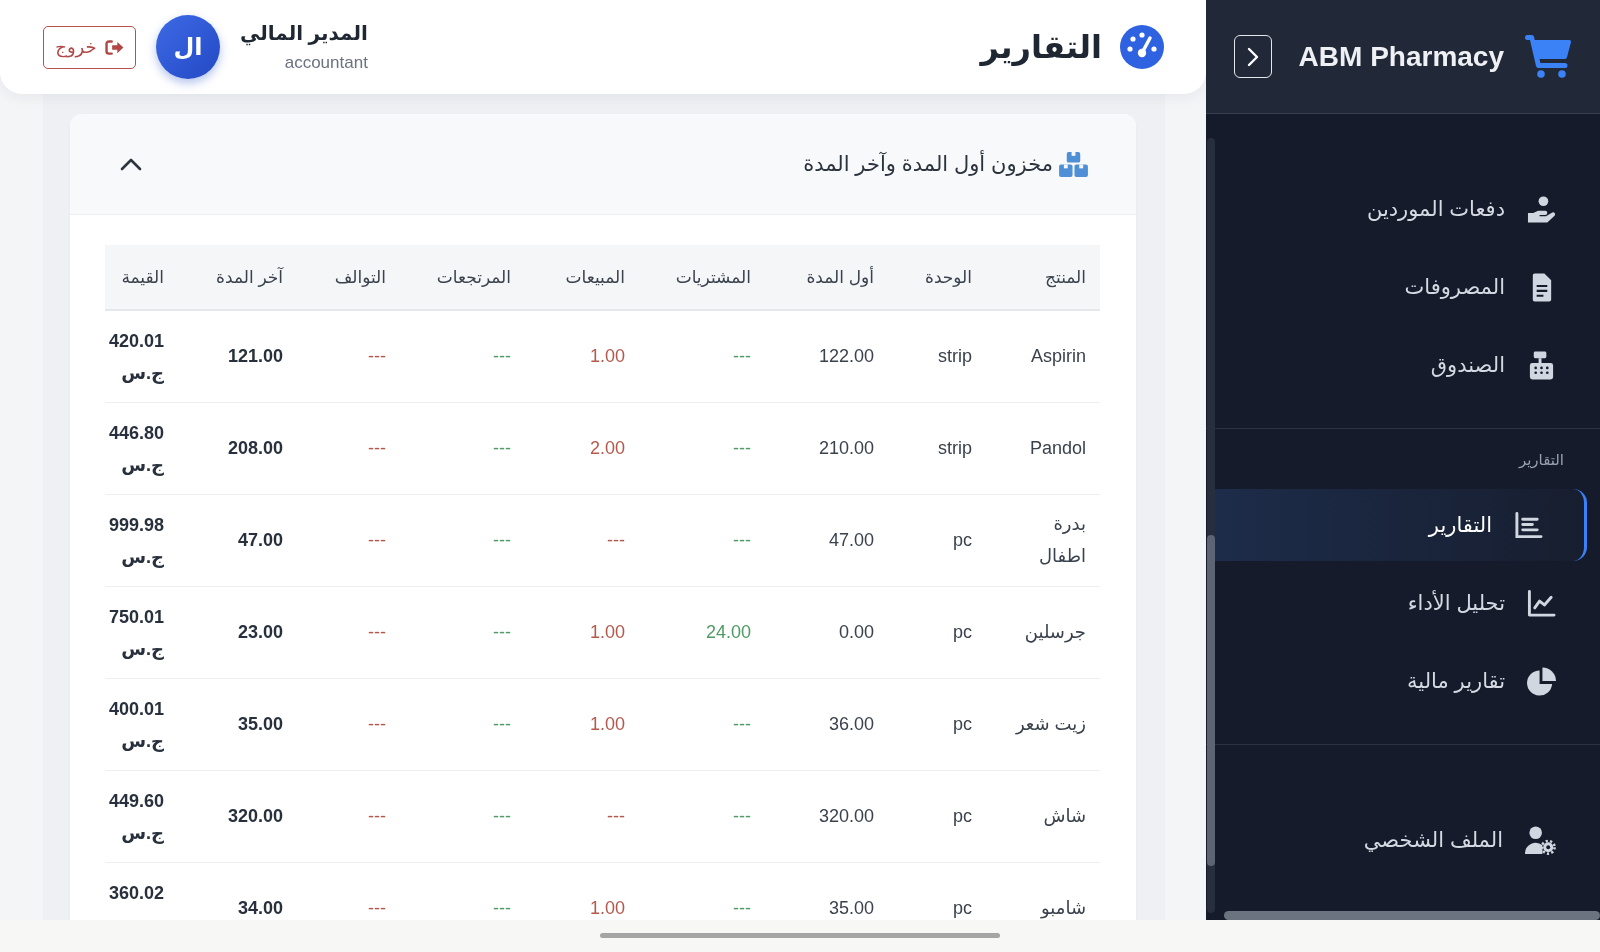 The width and height of the screenshot is (1600, 952). I want to click on sidebar-item: الملف الشخصي, so click(1400, 840).